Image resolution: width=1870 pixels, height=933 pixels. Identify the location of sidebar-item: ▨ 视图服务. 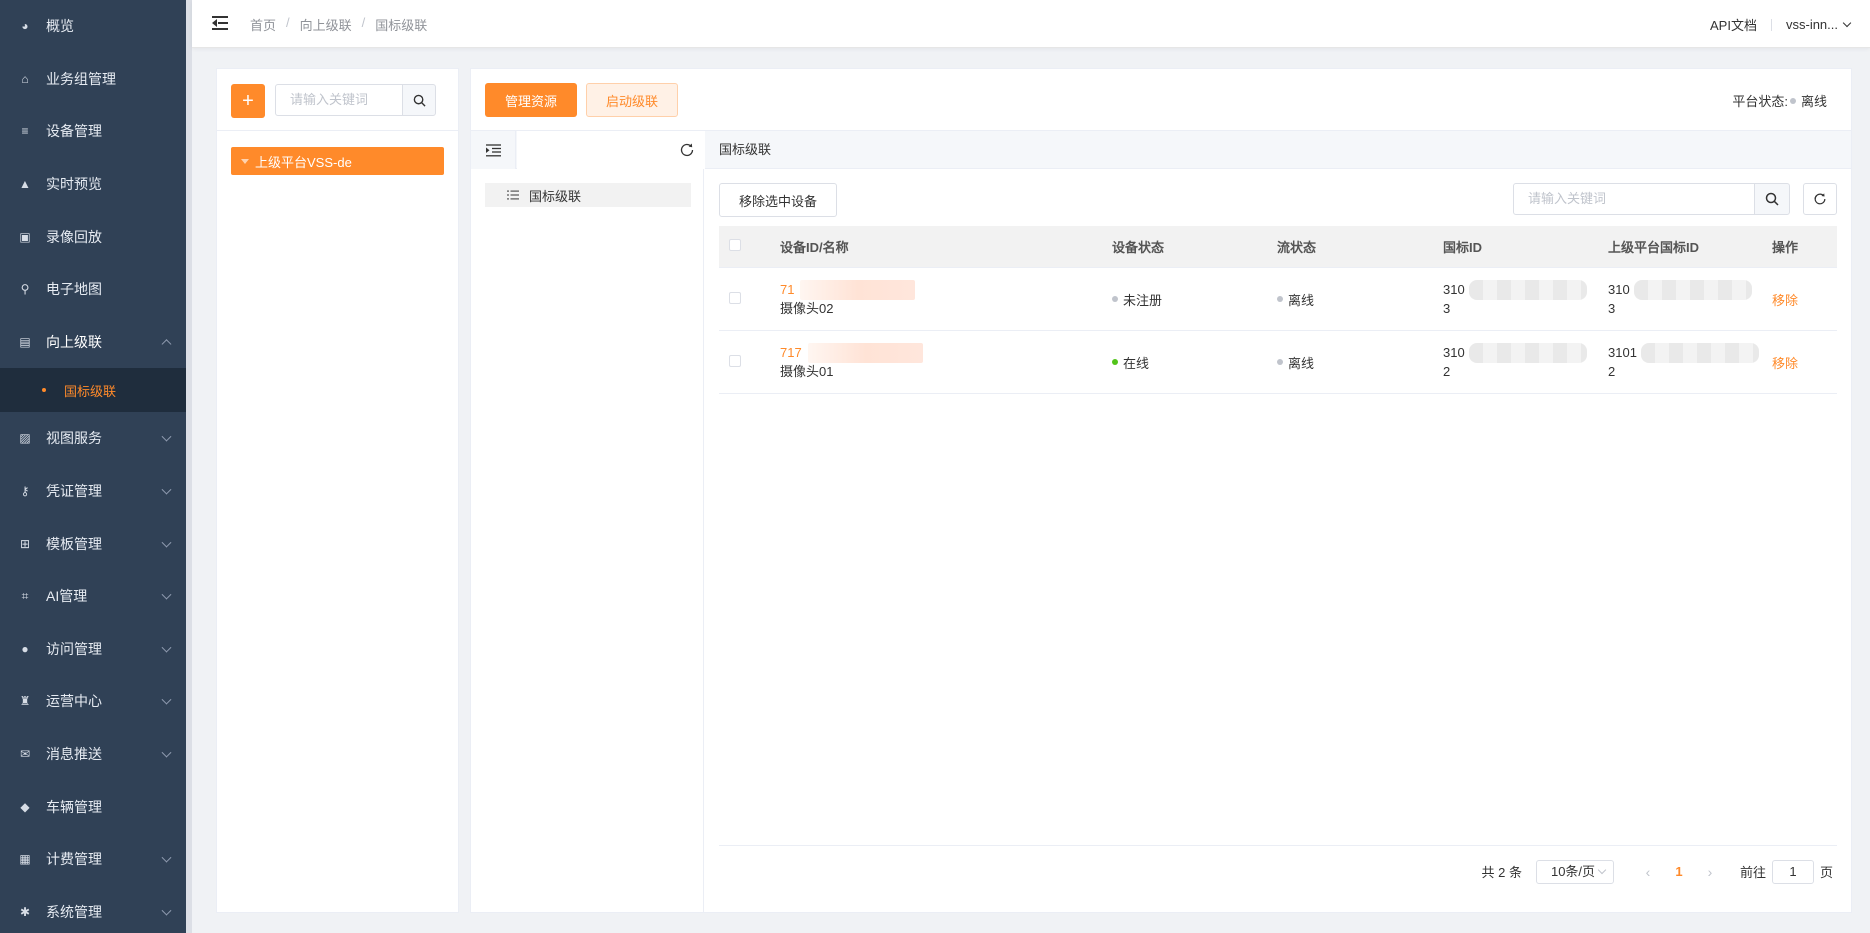
(96, 438).